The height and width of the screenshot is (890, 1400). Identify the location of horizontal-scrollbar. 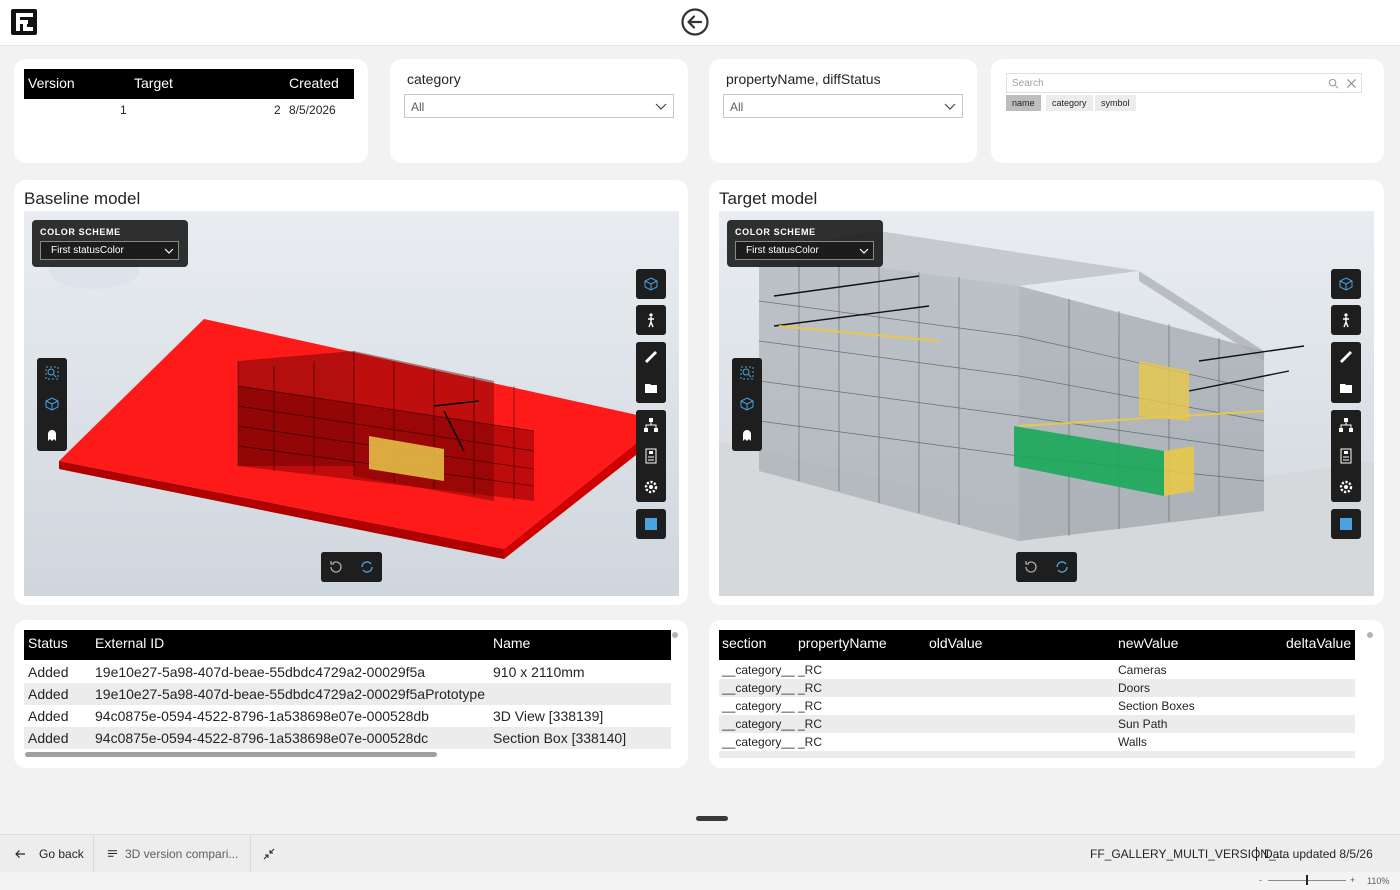
(231, 754).